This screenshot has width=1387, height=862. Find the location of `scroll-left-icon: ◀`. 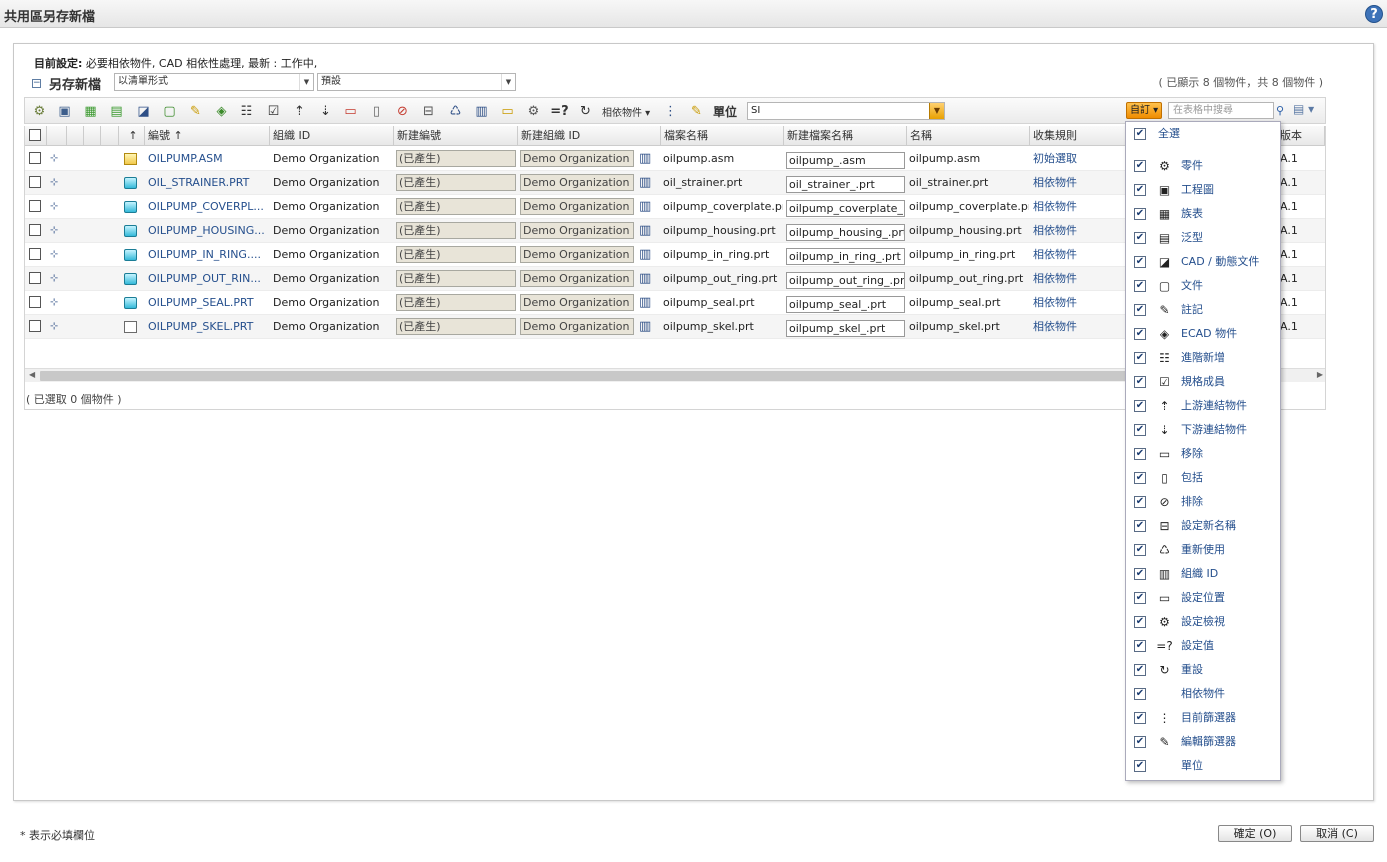

scroll-left-icon: ◀ is located at coordinates (32, 374).